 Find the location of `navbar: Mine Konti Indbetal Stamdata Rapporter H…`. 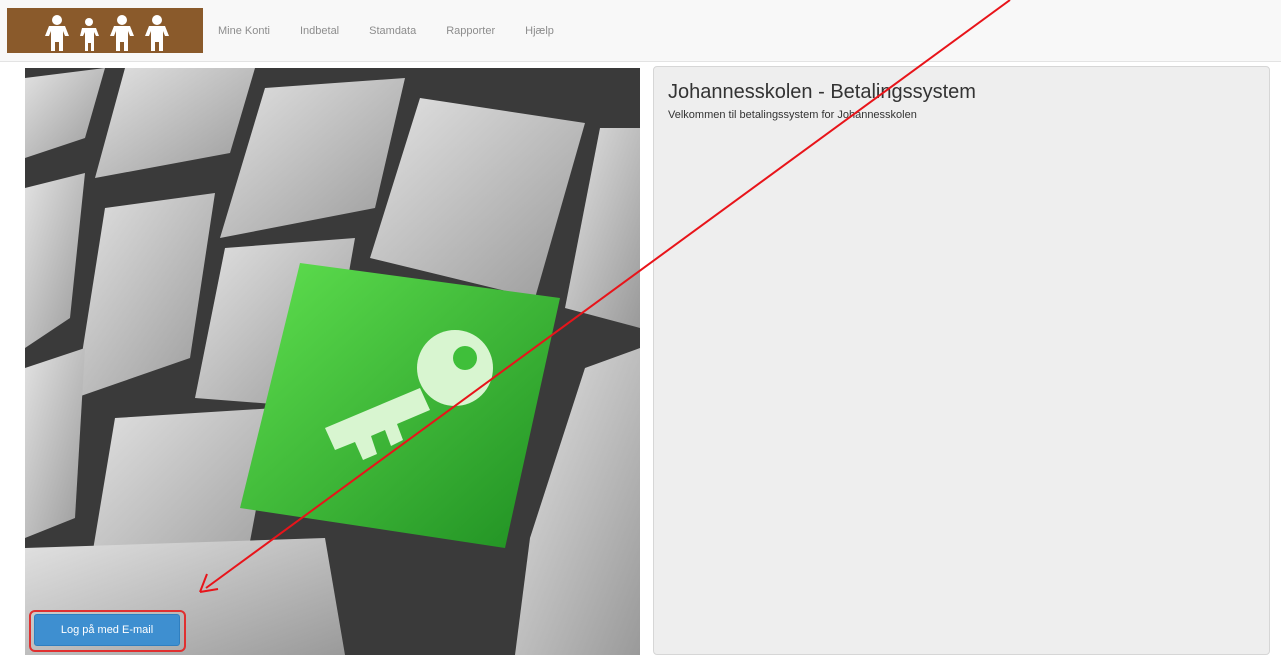

navbar: Mine Konti Indbetal Stamdata Rapporter H… is located at coordinates (640, 31).